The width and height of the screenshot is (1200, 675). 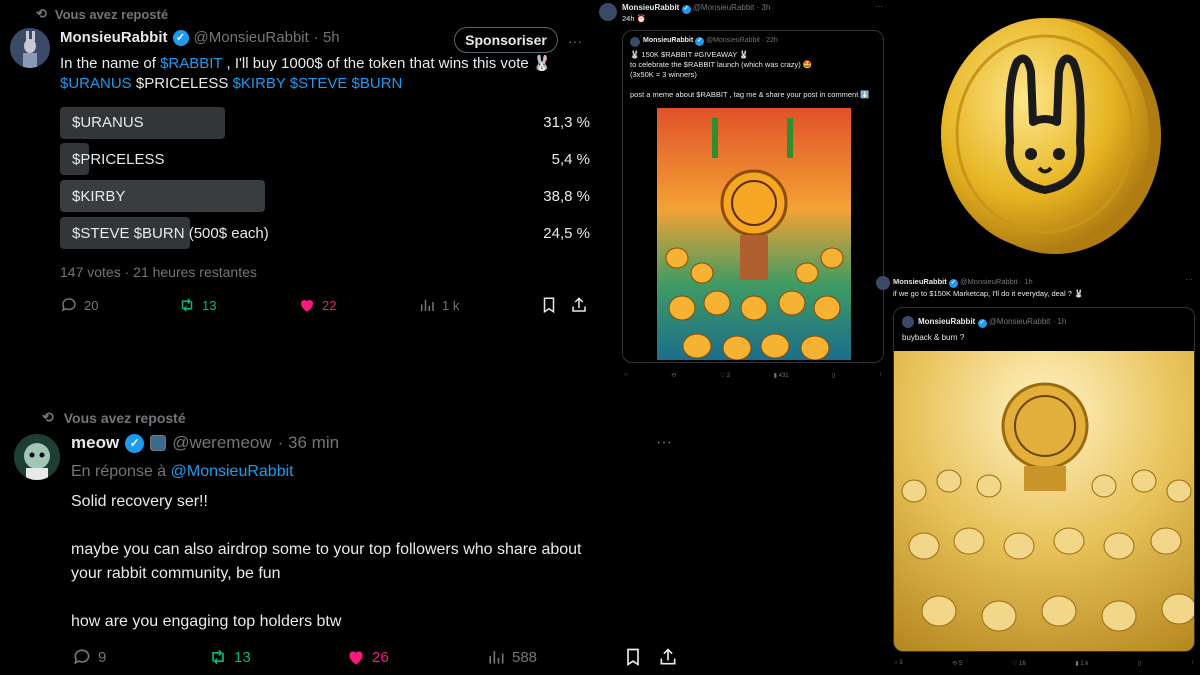 I want to click on timestamp: · 3h, so click(x=764, y=7).